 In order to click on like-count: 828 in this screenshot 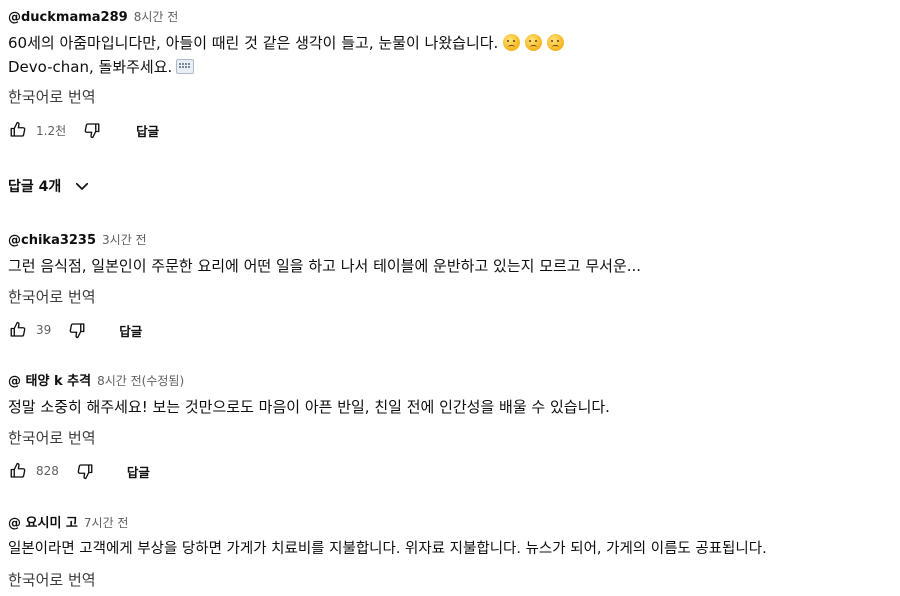, I will do `click(47, 471)`.